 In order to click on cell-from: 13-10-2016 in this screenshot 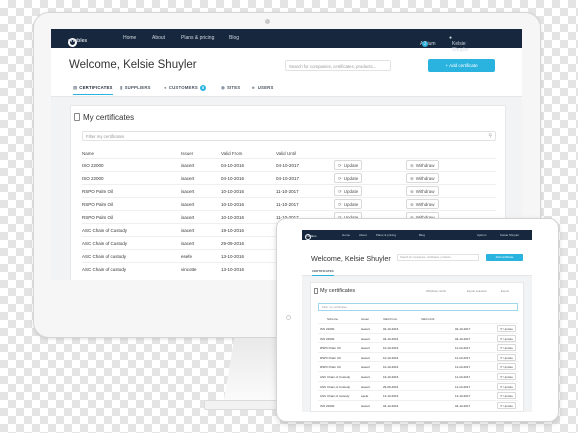, I will do `click(233, 256)`.